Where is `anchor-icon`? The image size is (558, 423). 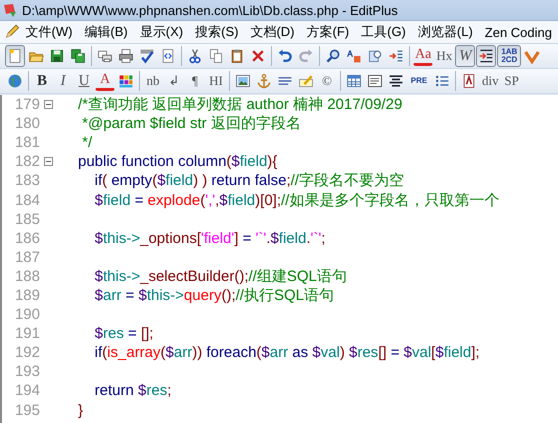 anchor-icon is located at coordinates (264, 81).